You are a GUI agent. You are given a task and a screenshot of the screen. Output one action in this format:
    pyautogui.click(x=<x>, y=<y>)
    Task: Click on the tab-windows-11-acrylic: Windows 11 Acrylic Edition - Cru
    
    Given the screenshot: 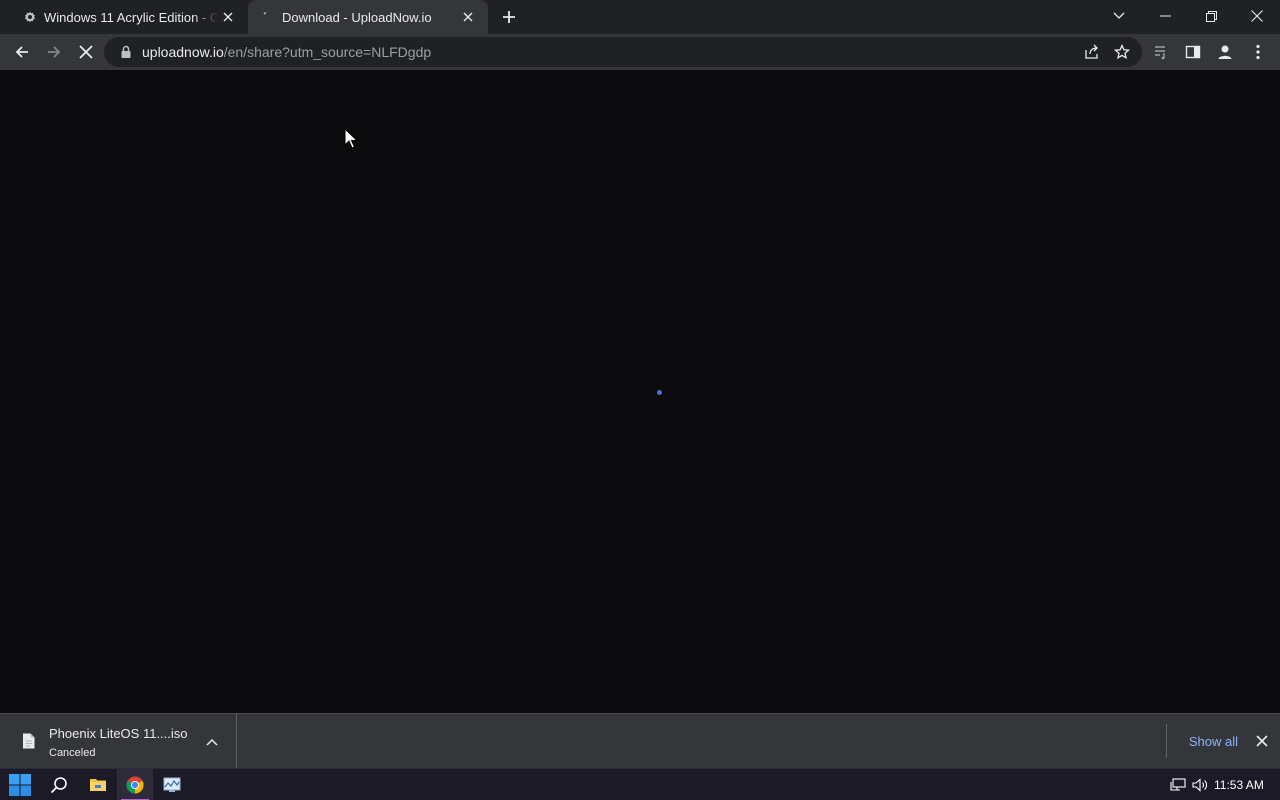 What is the action you would take?
    pyautogui.click(x=128, y=17)
    